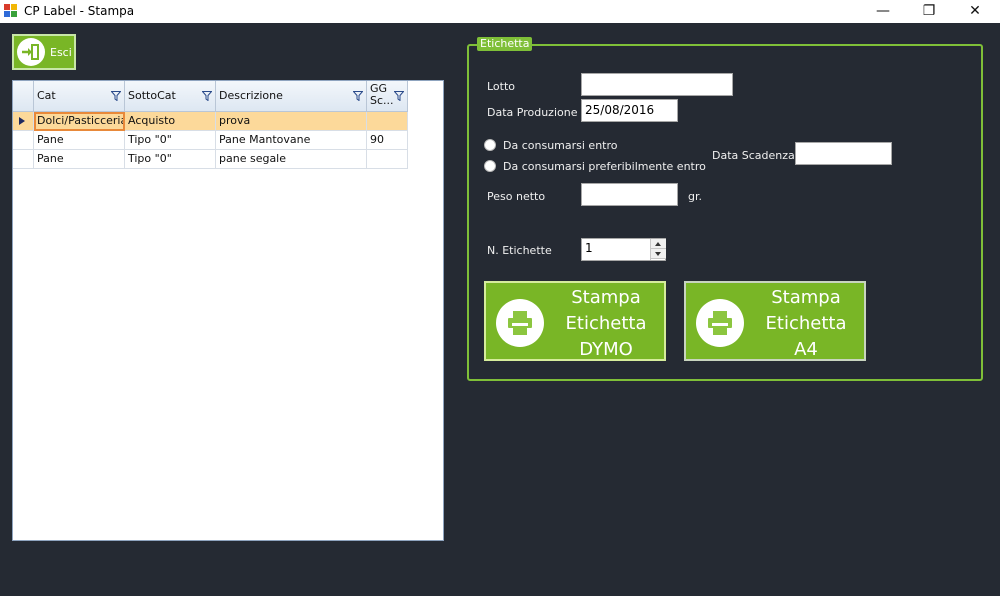 The width and height of the screenshot is (1000, 596). Describe the element at coordinates (79, 96) in the screenshot. I see `column-header-cat: Cat` at that location.